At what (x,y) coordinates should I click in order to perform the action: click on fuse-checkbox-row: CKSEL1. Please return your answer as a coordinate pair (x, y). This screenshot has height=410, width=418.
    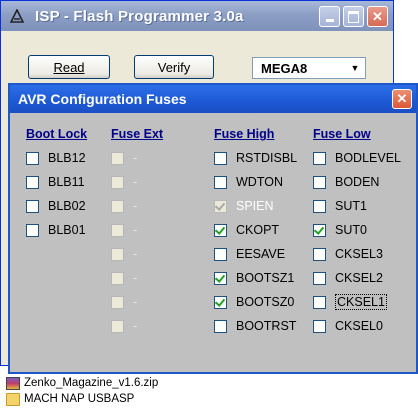
    Looking at the image, I should click on (350, 302).